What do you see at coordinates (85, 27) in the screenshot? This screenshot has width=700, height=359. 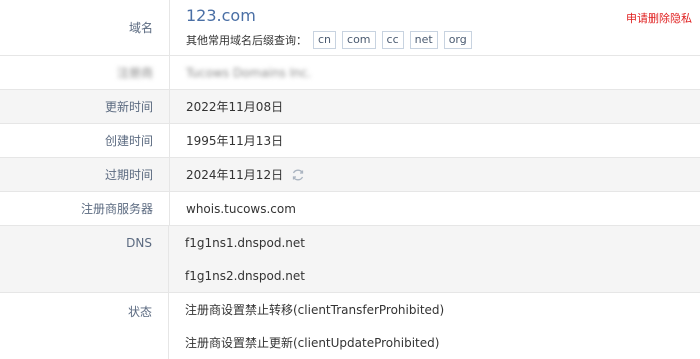 I see `domain-label: 域名` at bounding box center [85, 27].